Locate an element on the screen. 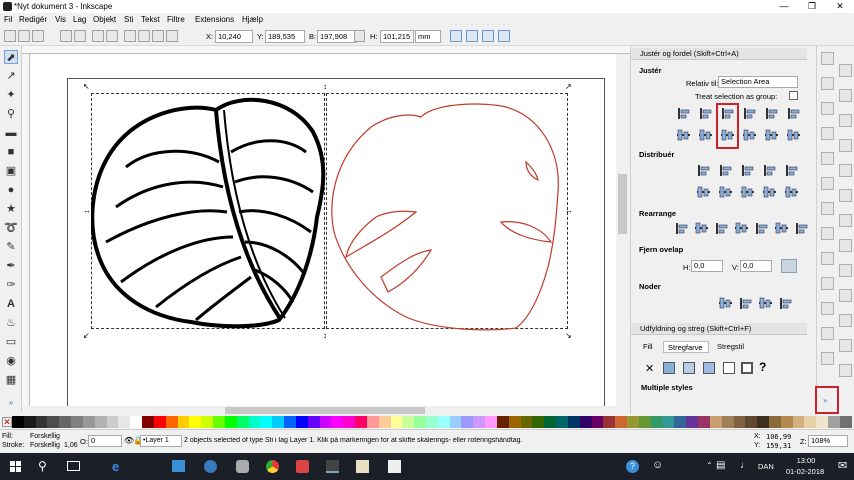  close-button: ✕ is located at coordinates (840, 6).